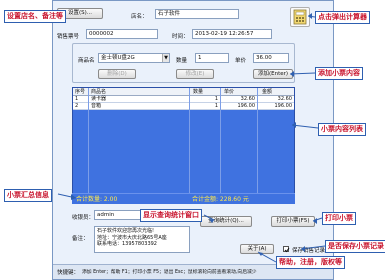  I want to click on annotation-print: 打印小票, so click(339, 218).